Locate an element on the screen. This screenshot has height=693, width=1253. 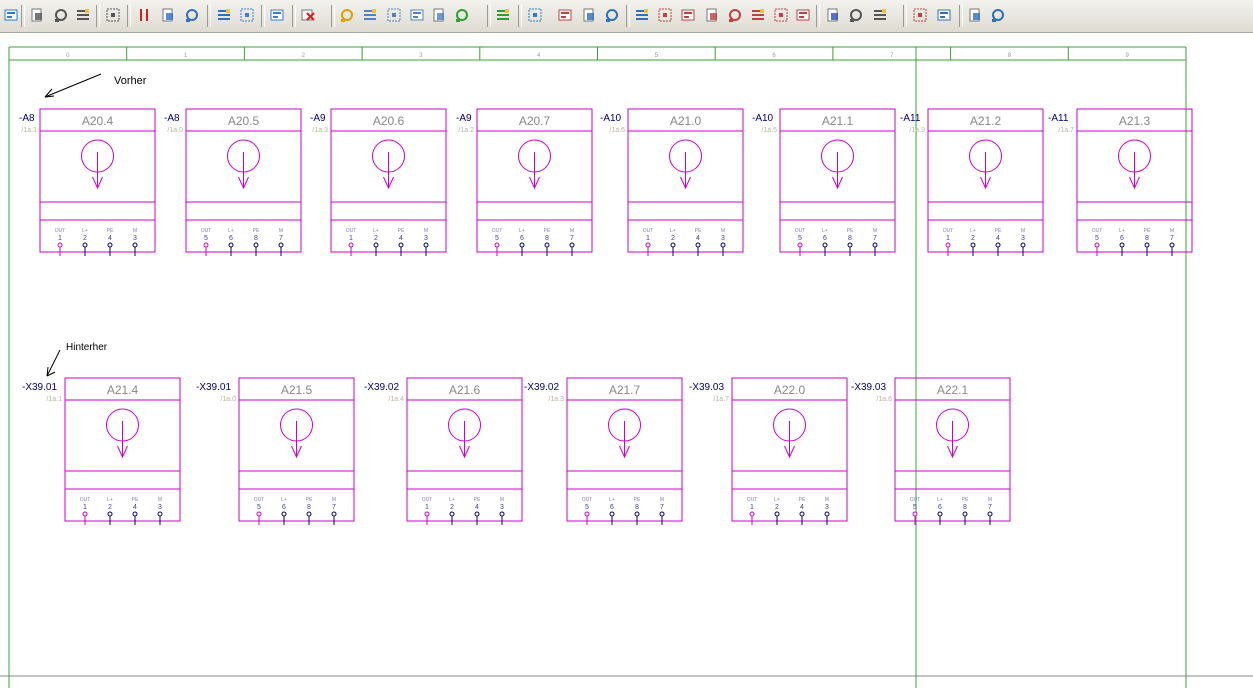
component-A21-7: -X39.02/1a.3 A21.7 OUT5 L+6 PE8 M7 is located at coordinates (603, 451).